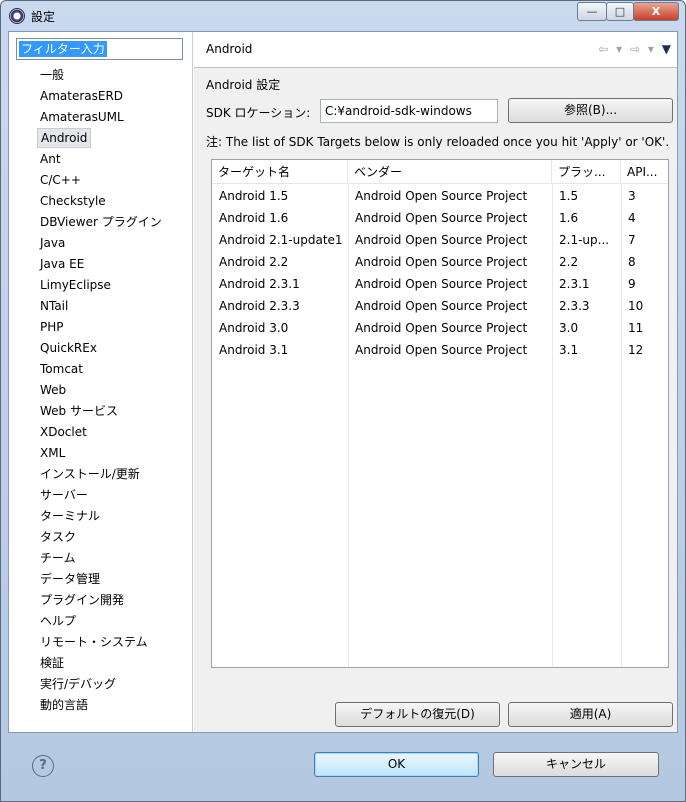 The width and height of the screenshot is (686, 802). Describe the element at coordinates (68, 348) in the screenshot. I see `tree-item: QuickREx` at that location.